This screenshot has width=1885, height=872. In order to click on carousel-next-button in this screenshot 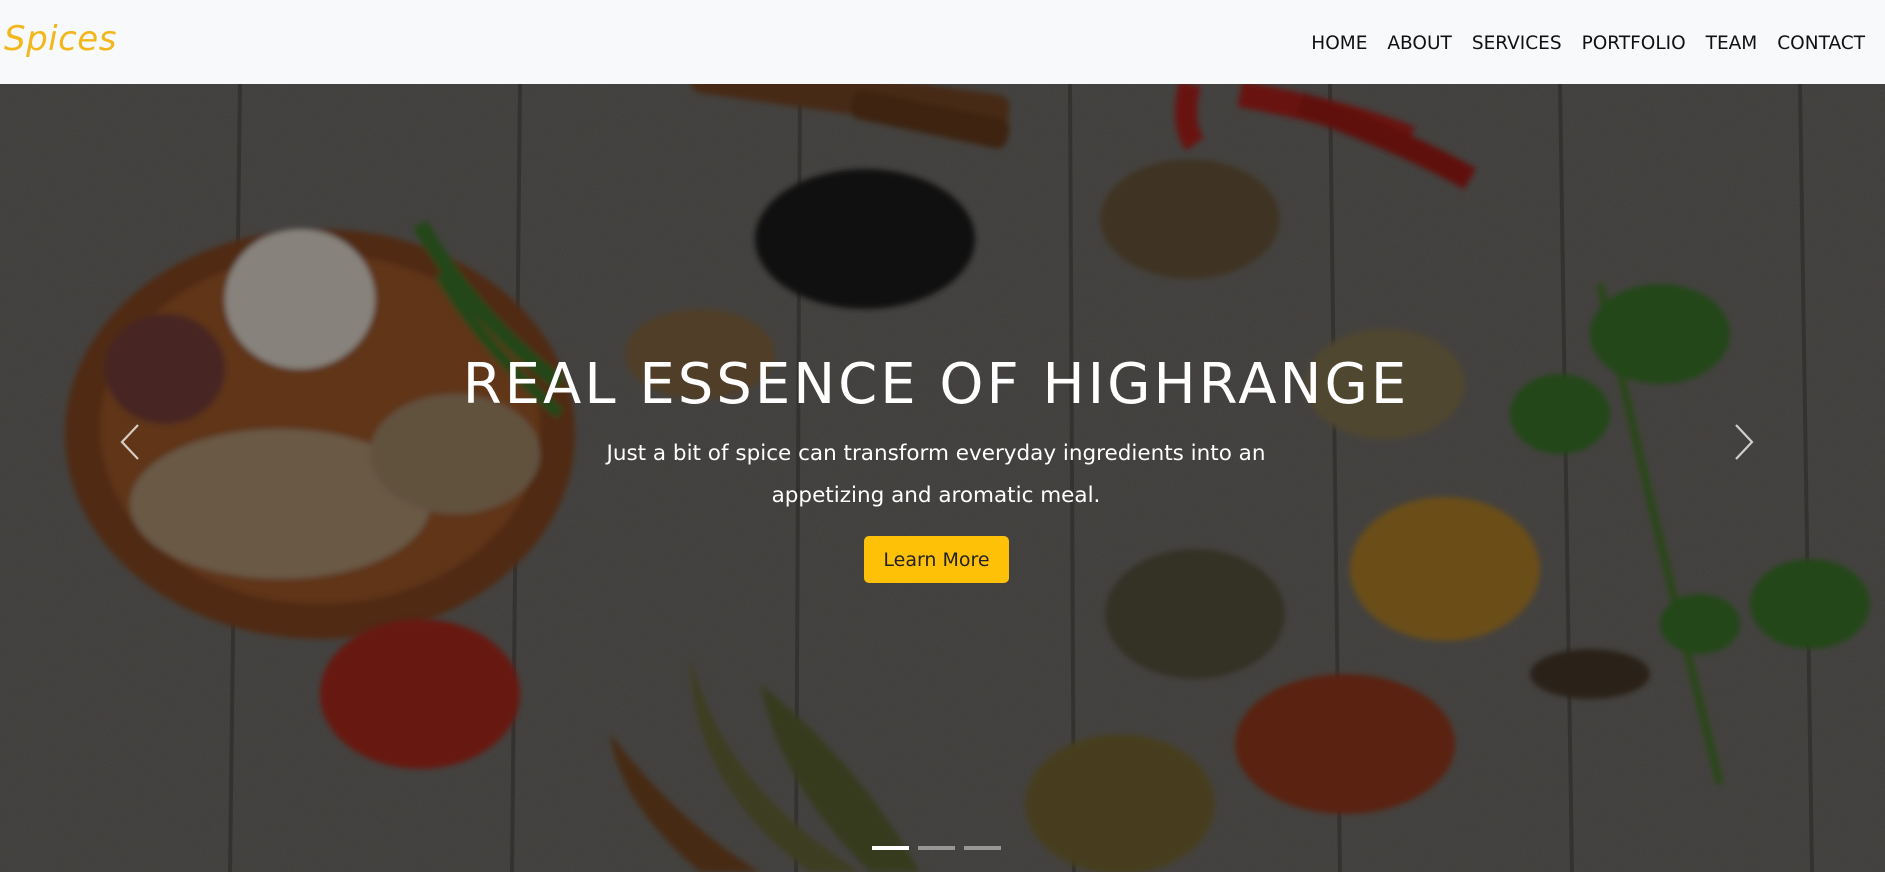, I will do `click(1744, 442)`.